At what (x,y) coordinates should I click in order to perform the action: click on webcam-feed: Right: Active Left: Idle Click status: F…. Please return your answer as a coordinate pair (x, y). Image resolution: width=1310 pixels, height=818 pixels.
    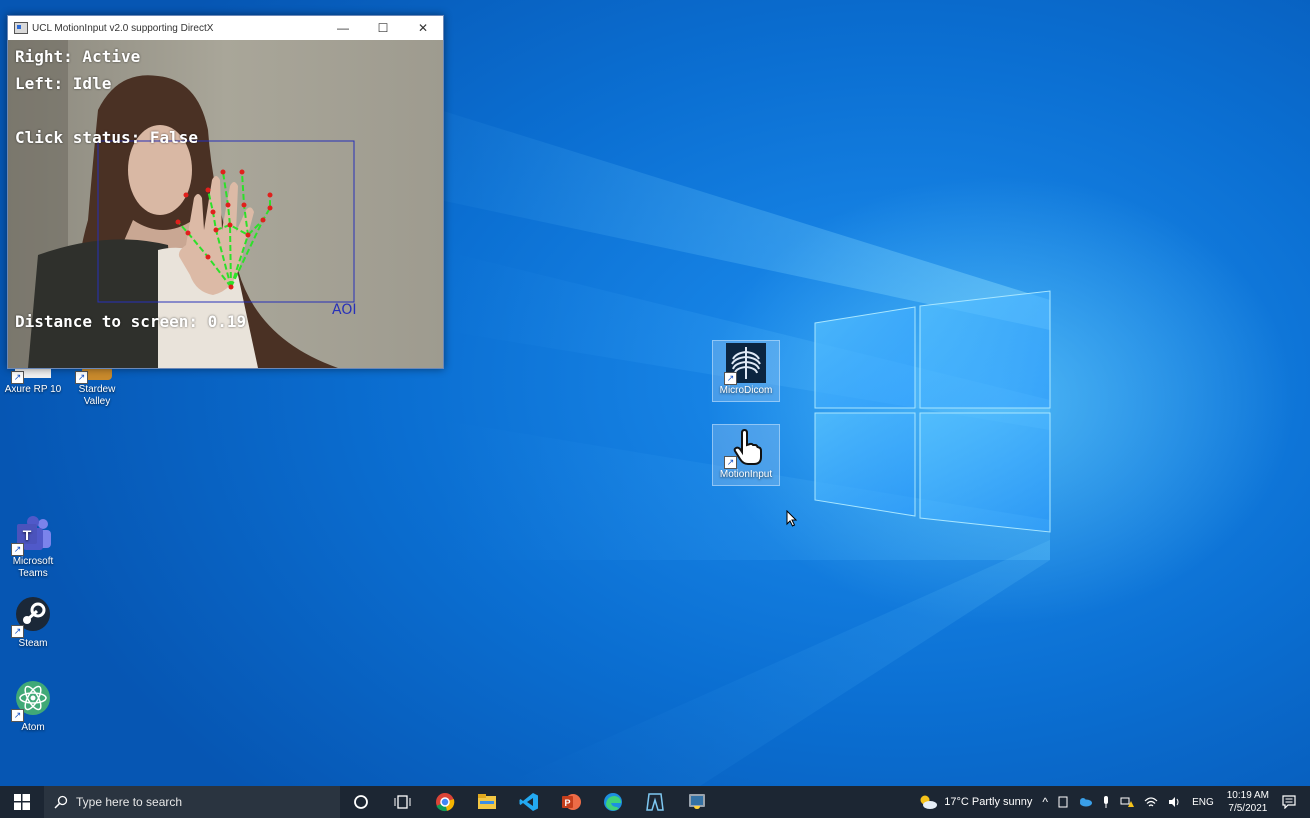
    Looking at the image, I should click on (225, 204).